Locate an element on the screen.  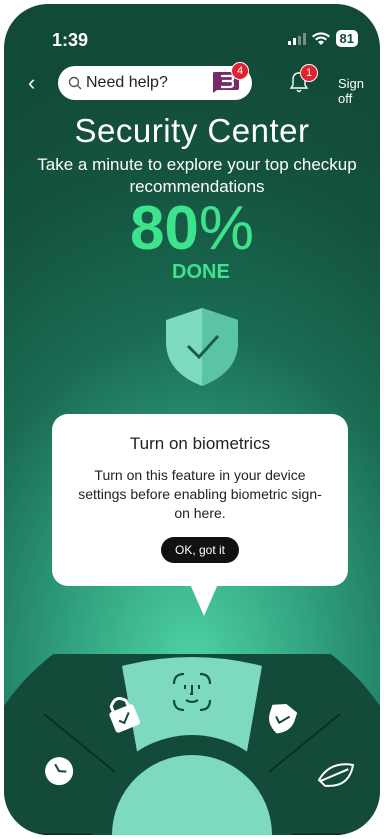
sign-off-link: Sign off is located at coordinates (359, 91).